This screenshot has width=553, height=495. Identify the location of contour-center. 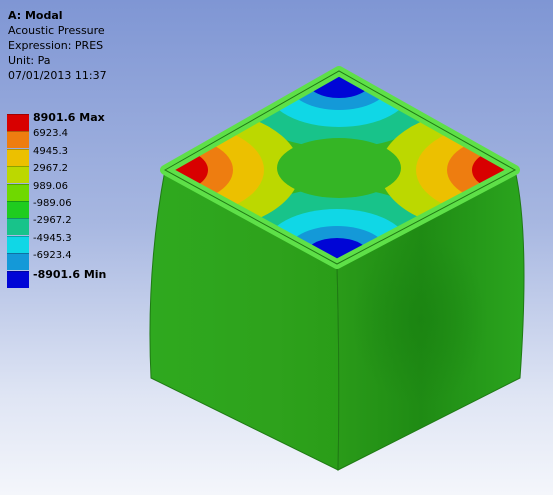
(339, 168).